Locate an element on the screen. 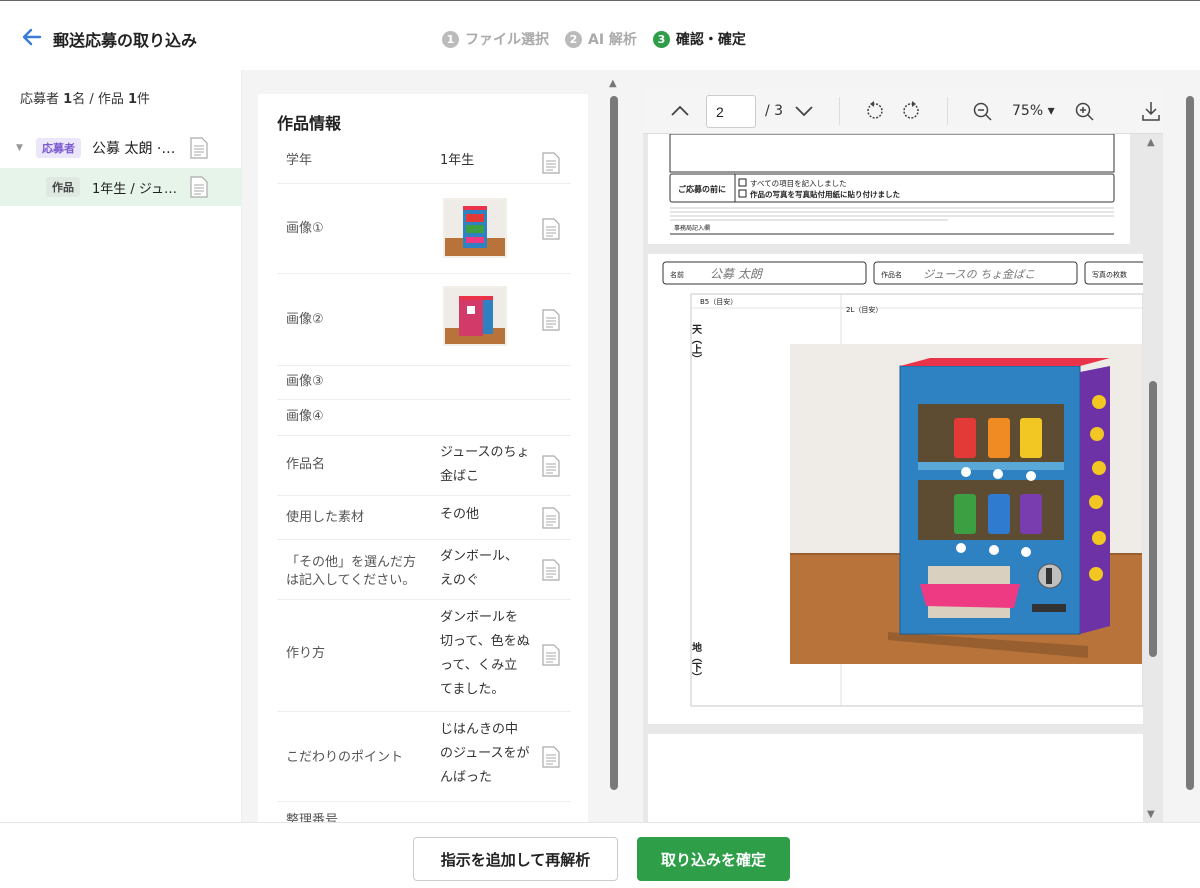 The image size is (1200, 888). field-row: 整理番号 is located at coordinates (424, 812).